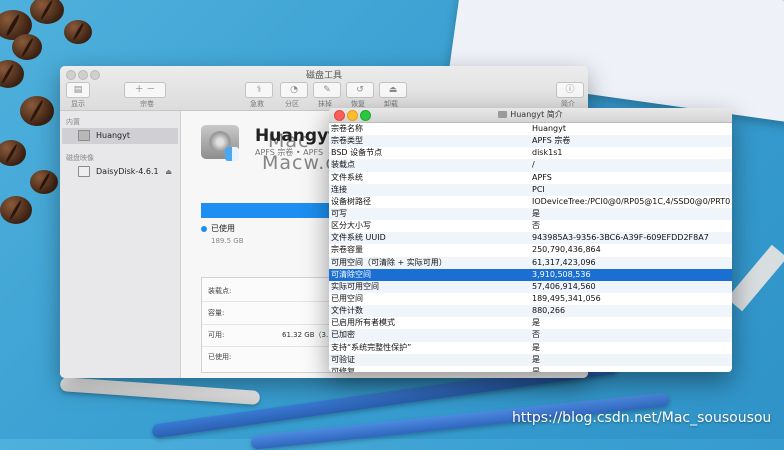 Image resolution: width=784 pixels, height=450 pixels. Describe the element at coordinates (566, 298) in the screenshot. I see `row-value: 189,495,341,056` at that location.